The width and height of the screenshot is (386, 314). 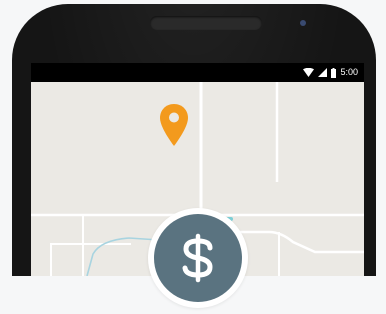 What do you see at coordinates (197, 72) in the screenshot?
I see `status-bar: 5:00` at bounding box center [197, 72].